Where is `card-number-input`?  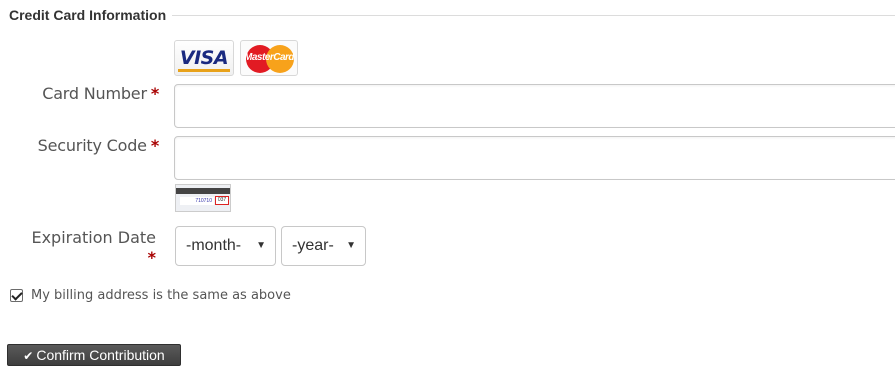
card-number-input is located at coordinates (534, 106).